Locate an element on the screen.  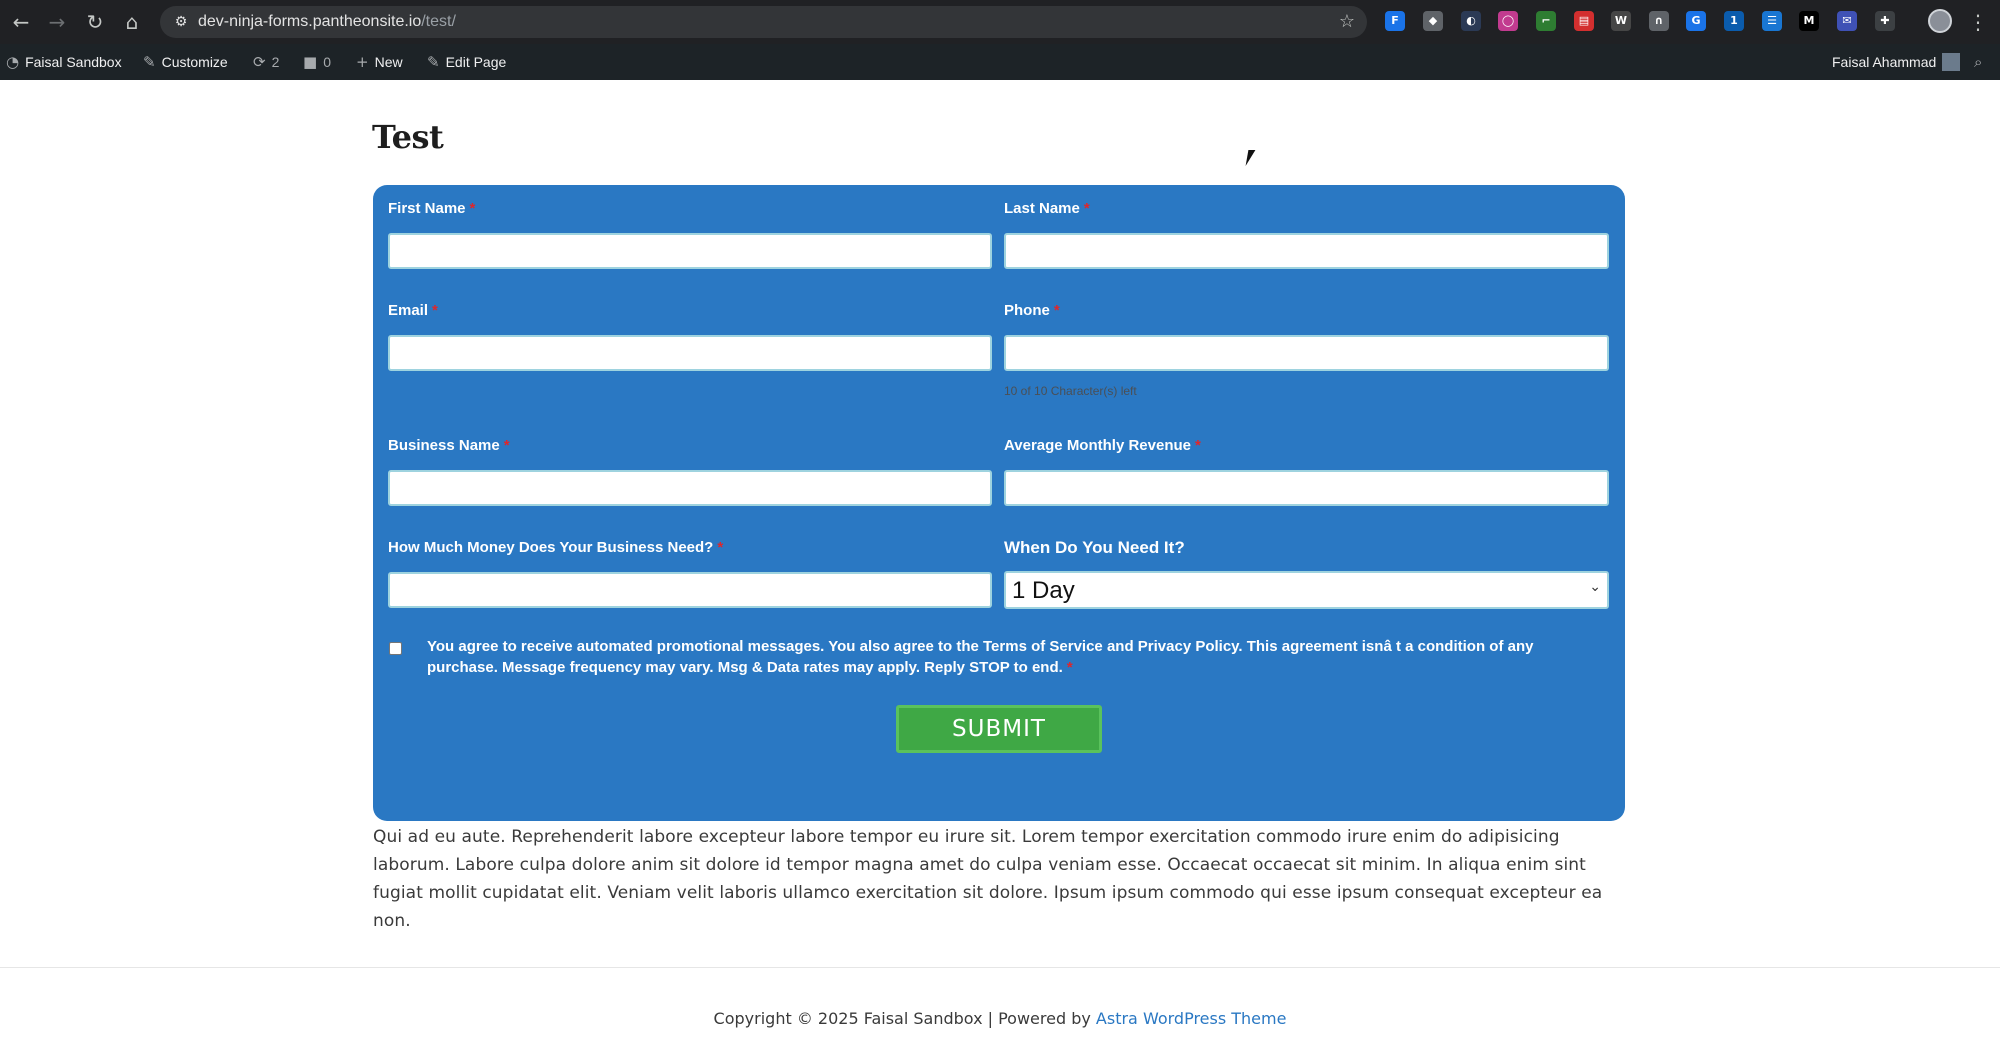
shield-extension-icon: ◆ is located at coordinates (1433, 21).